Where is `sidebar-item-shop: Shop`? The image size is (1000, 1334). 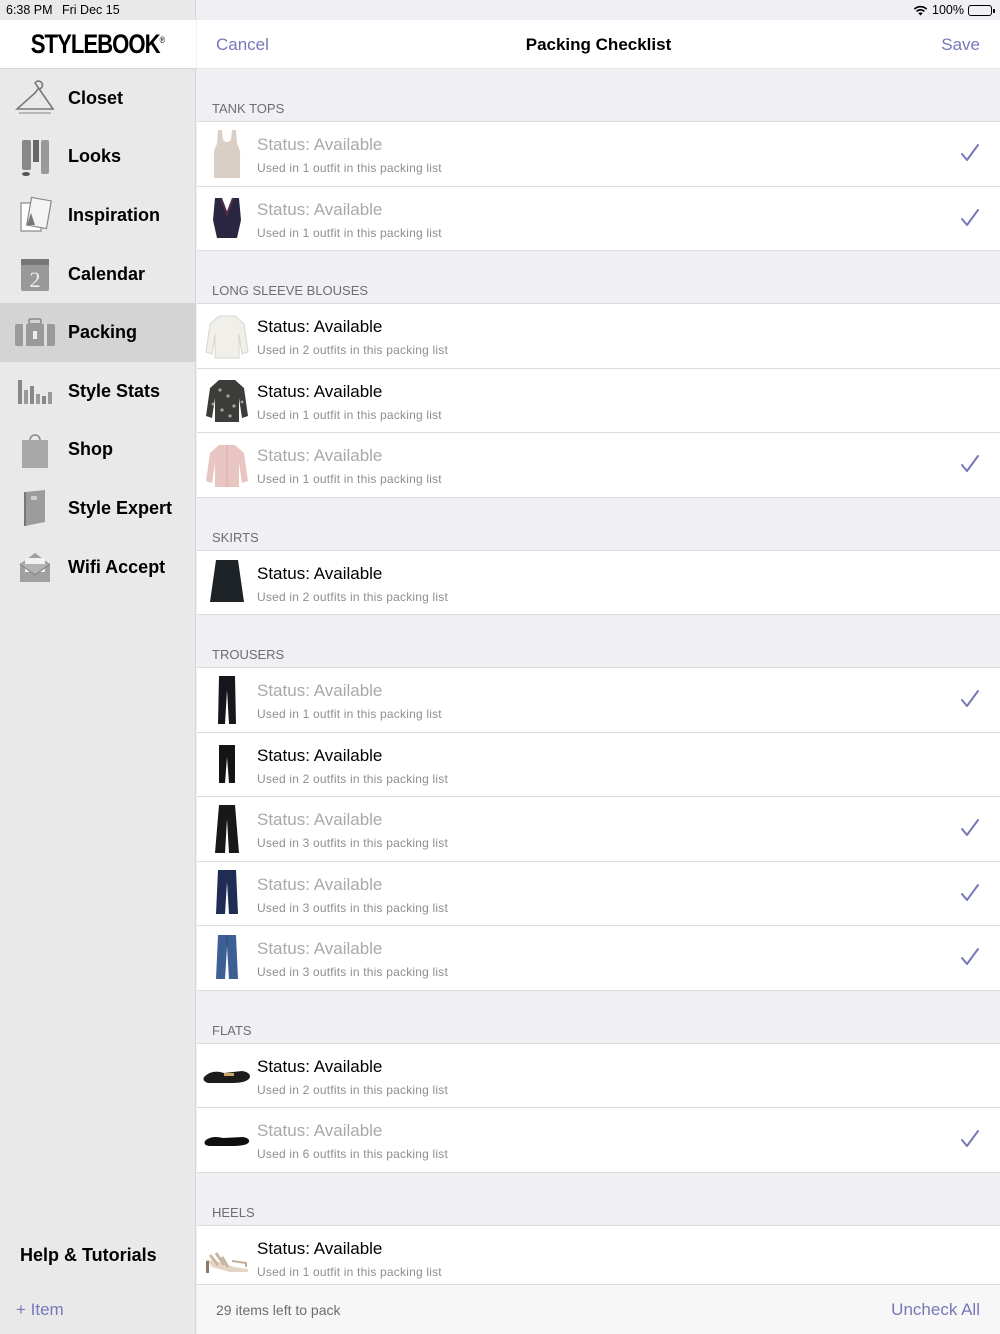
sidebar-item-shop: Shop is located at coordinates (98, 450).